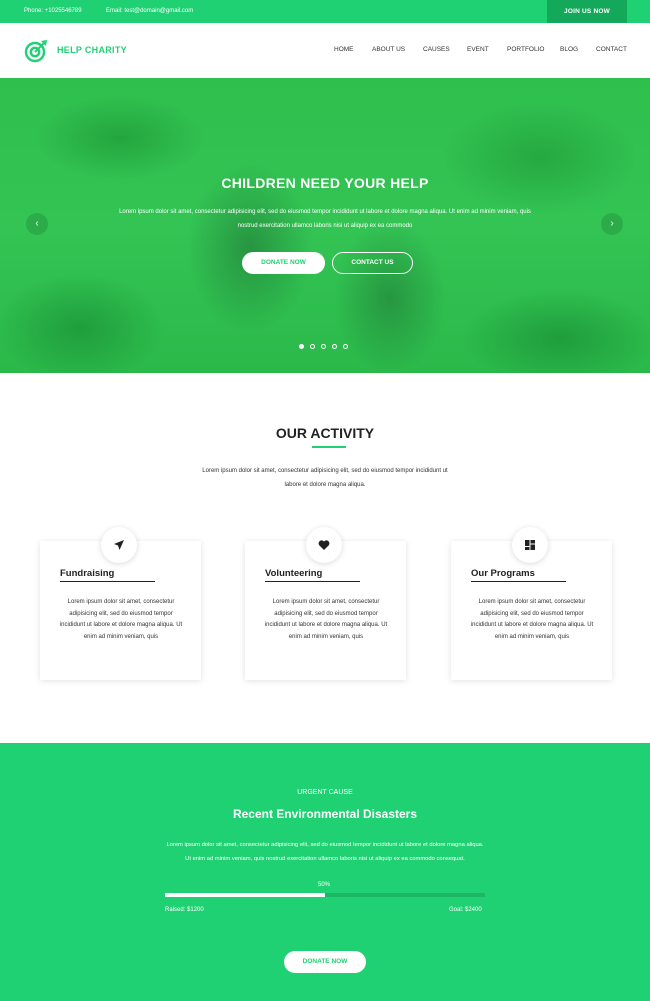 The image size is (650, 1001). Describe the element at coordinates (525, 49) in the screenshot. I see `nav-portfolio: PORTFOLIO` at that location.